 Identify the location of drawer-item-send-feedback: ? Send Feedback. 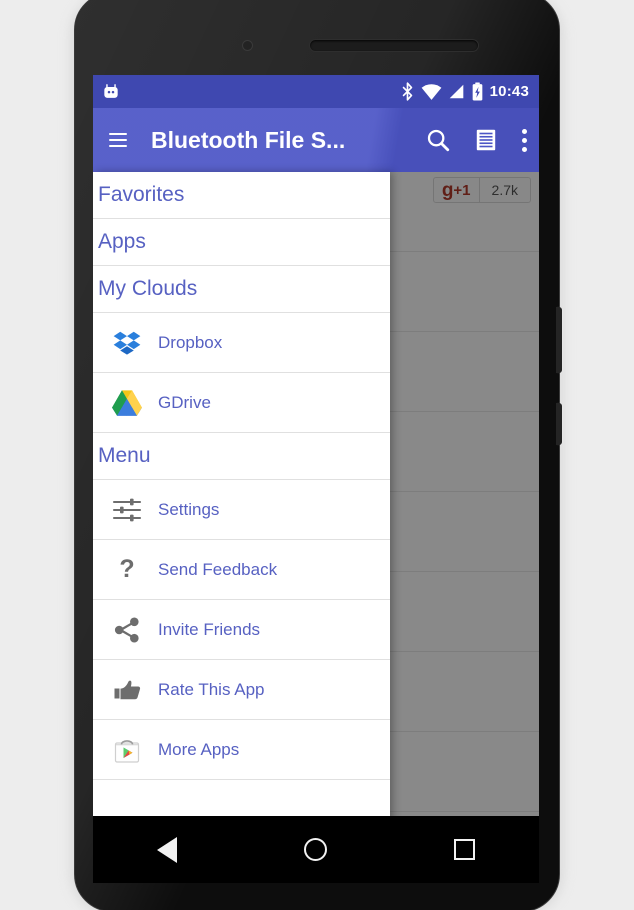
(241, 570).